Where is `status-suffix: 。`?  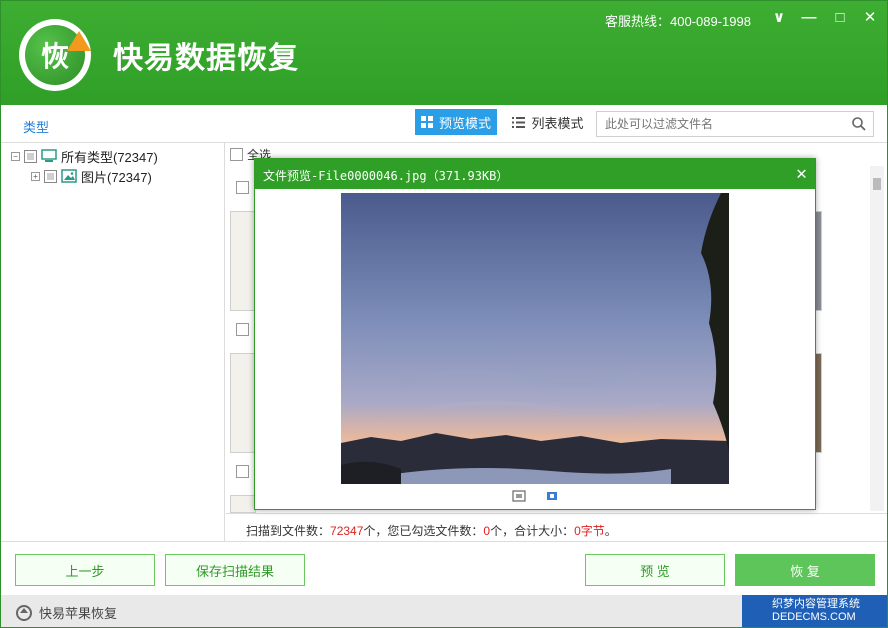 status-suffix: 。 is located at coordinates (610, 531).